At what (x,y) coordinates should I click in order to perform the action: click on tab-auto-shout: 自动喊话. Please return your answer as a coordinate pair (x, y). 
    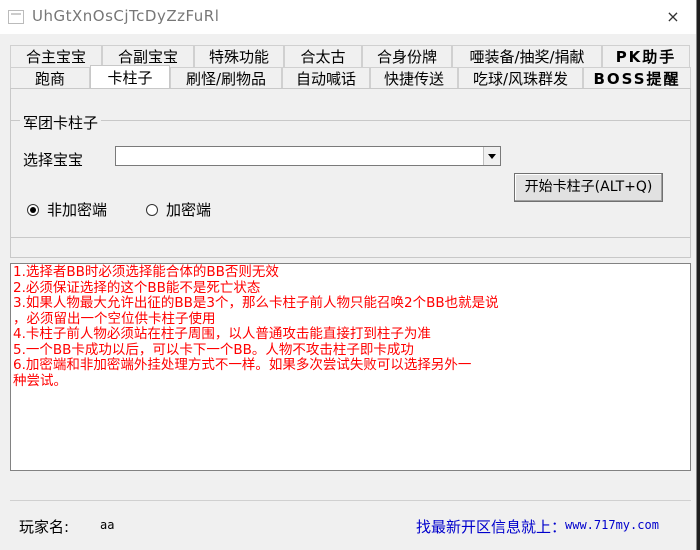
    Looking at the image, I should click on (326, 78).